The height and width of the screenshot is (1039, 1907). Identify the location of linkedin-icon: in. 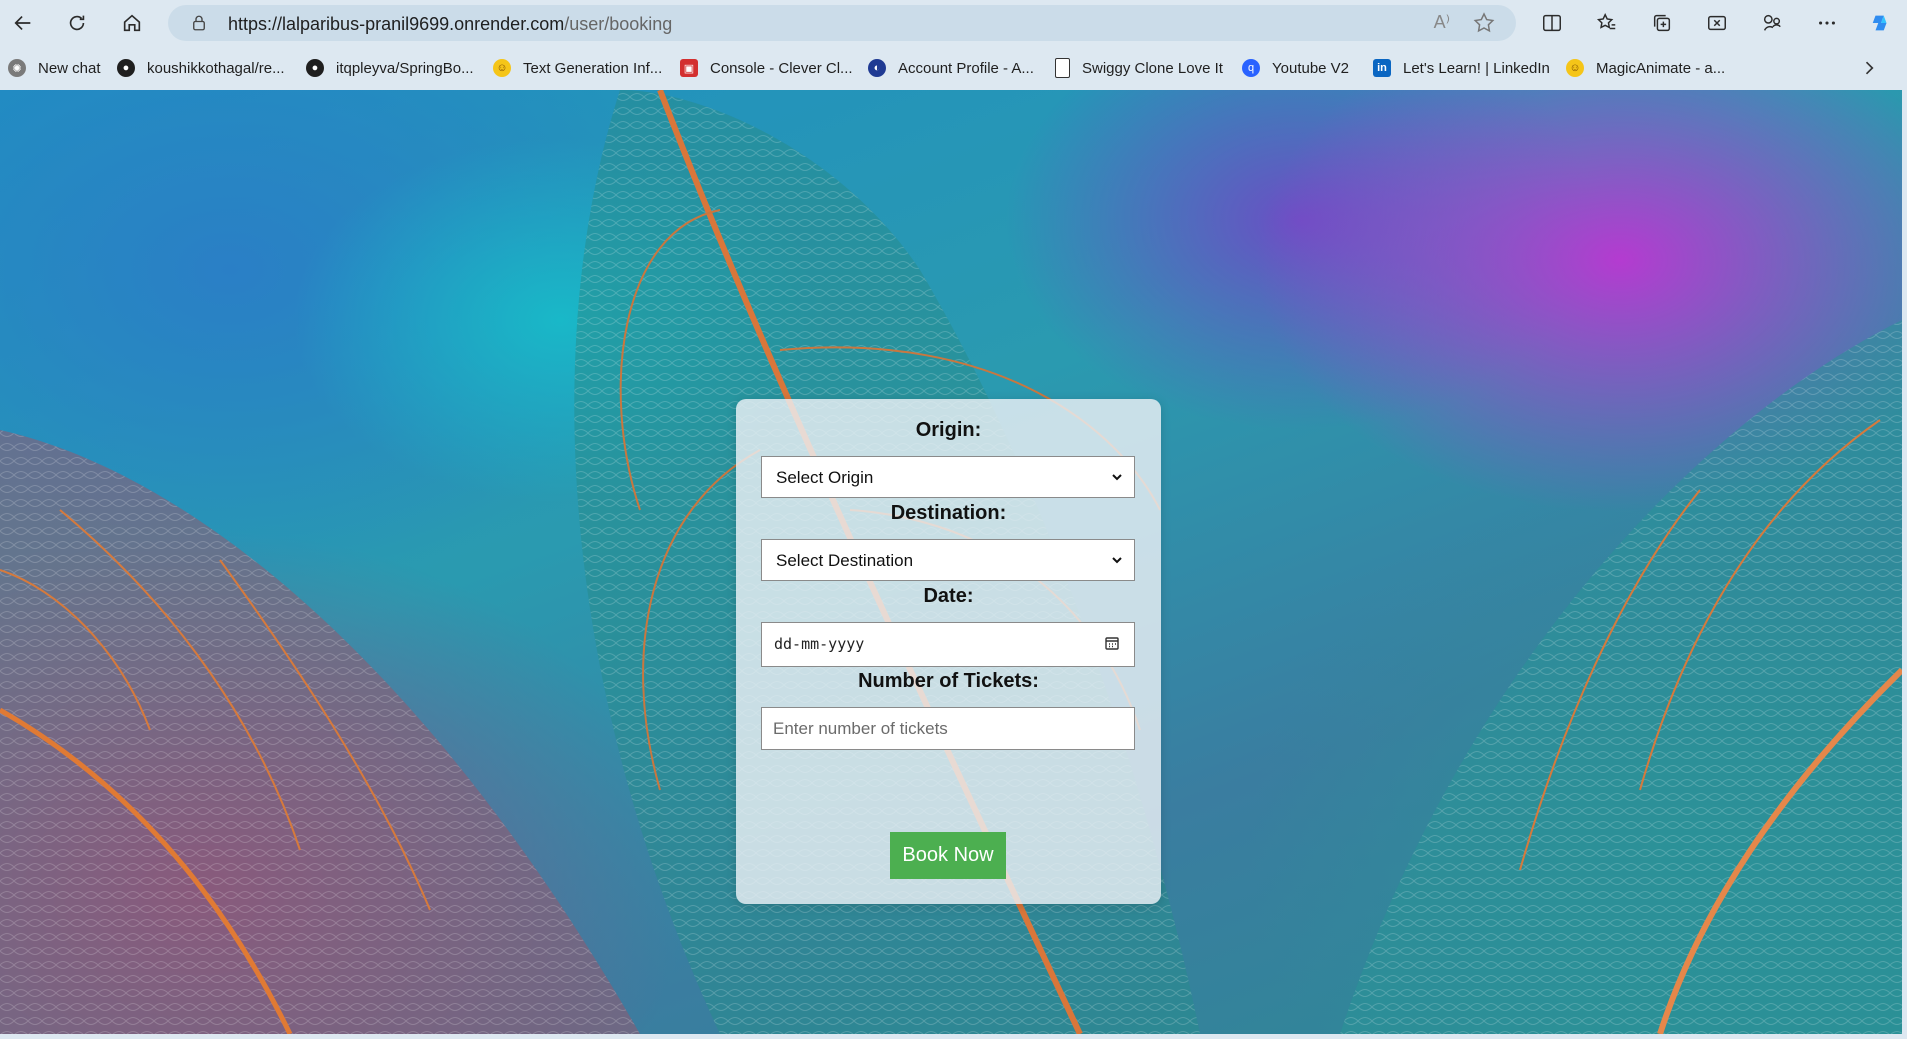
(1382, 68).